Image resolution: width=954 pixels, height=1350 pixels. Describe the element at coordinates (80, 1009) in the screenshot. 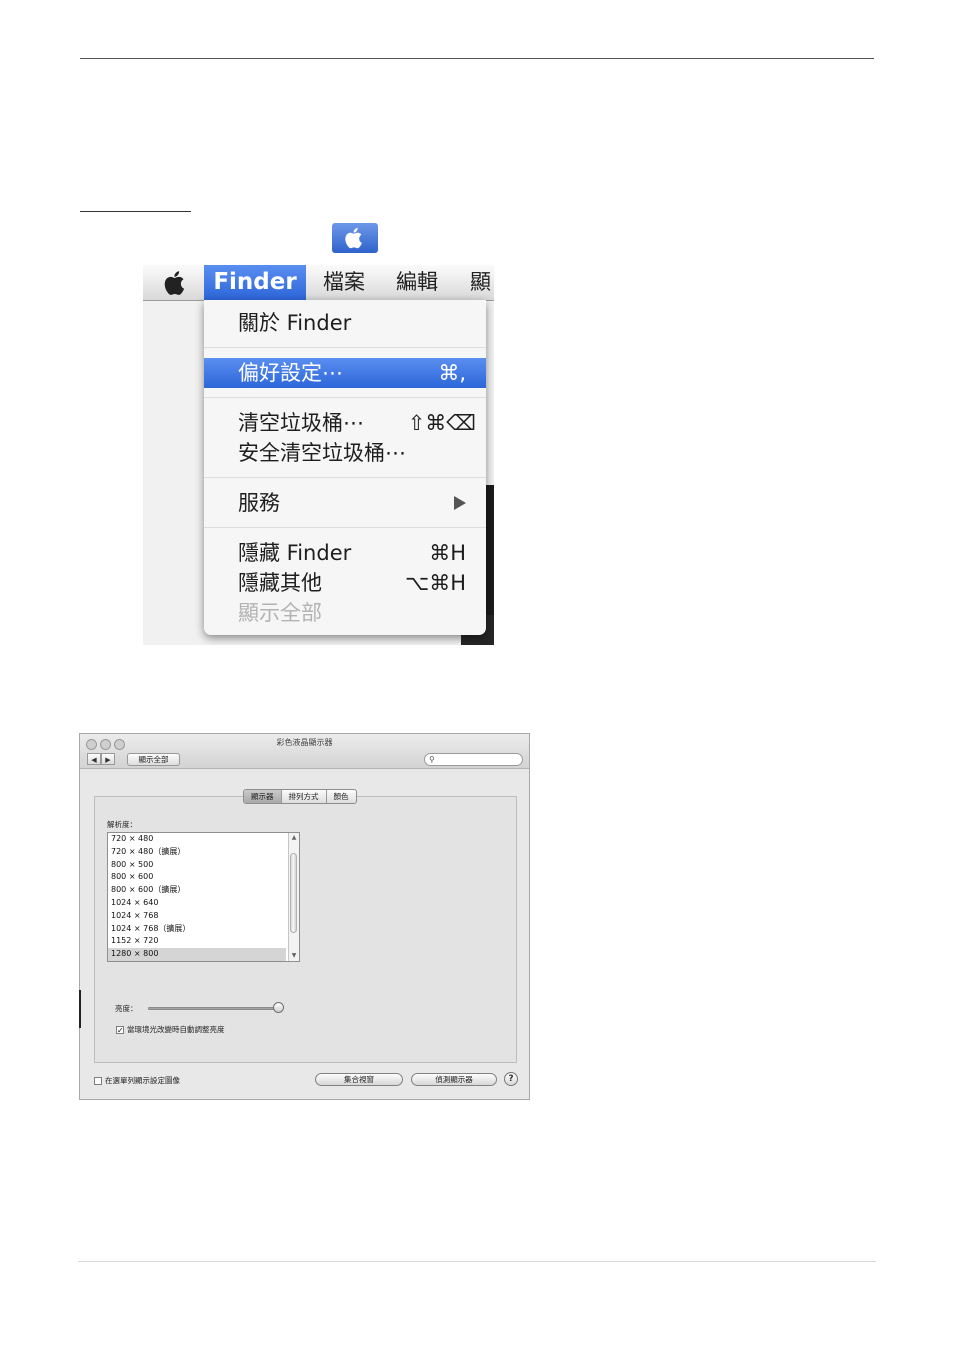

I see `window-edge-shadow` at that location.